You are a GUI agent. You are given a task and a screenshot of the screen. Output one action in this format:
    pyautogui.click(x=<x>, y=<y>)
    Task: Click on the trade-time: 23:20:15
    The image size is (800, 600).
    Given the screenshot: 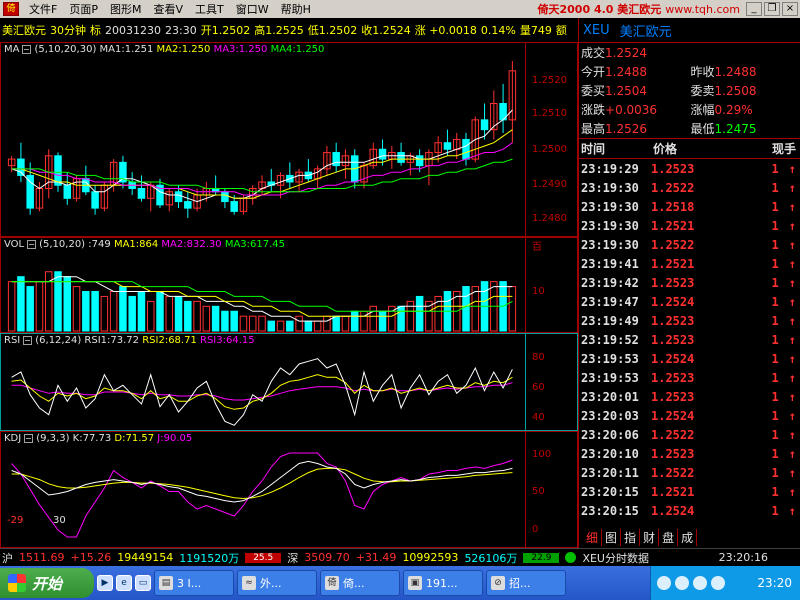 What is the action you would take?
    pyautogui.click(x=610, y=510)
    